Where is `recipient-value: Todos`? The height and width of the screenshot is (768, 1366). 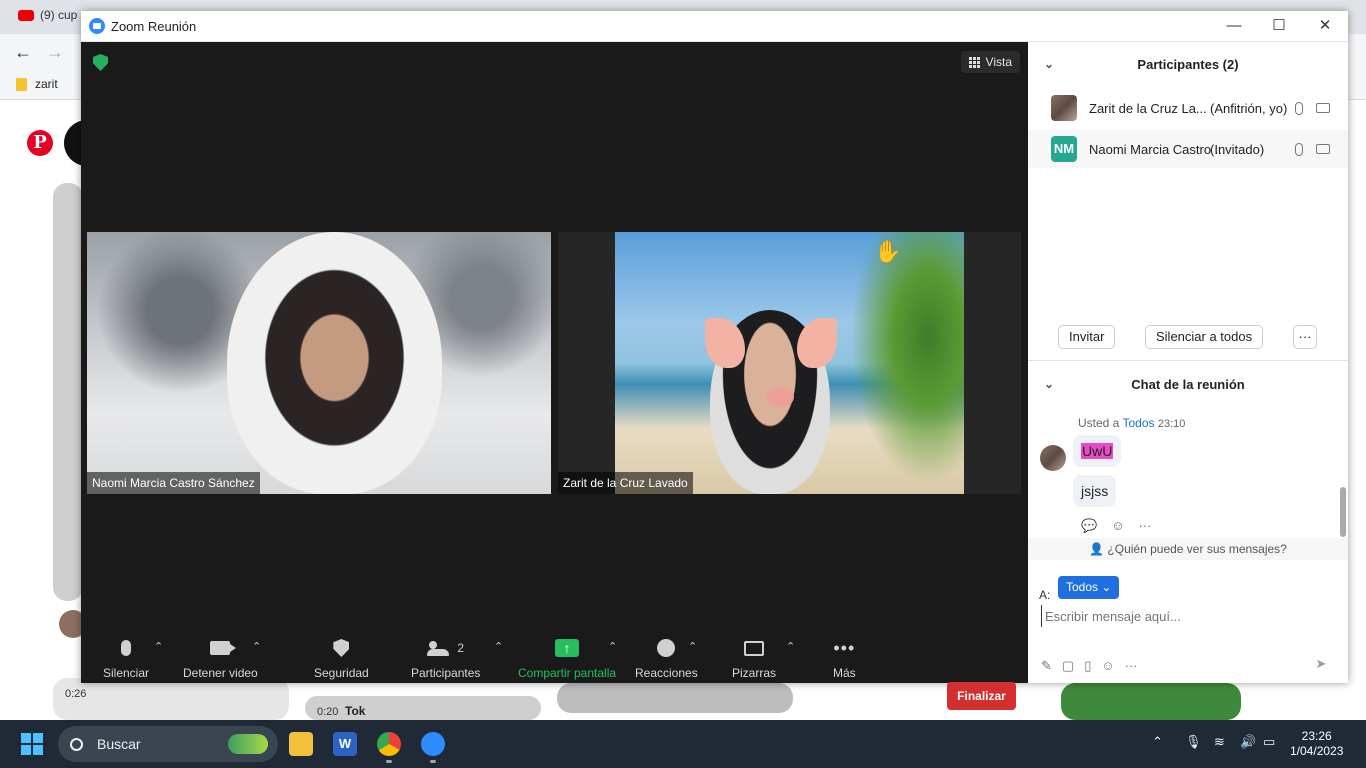 recipient-value: Todos is located at coordinates (1082, 587).